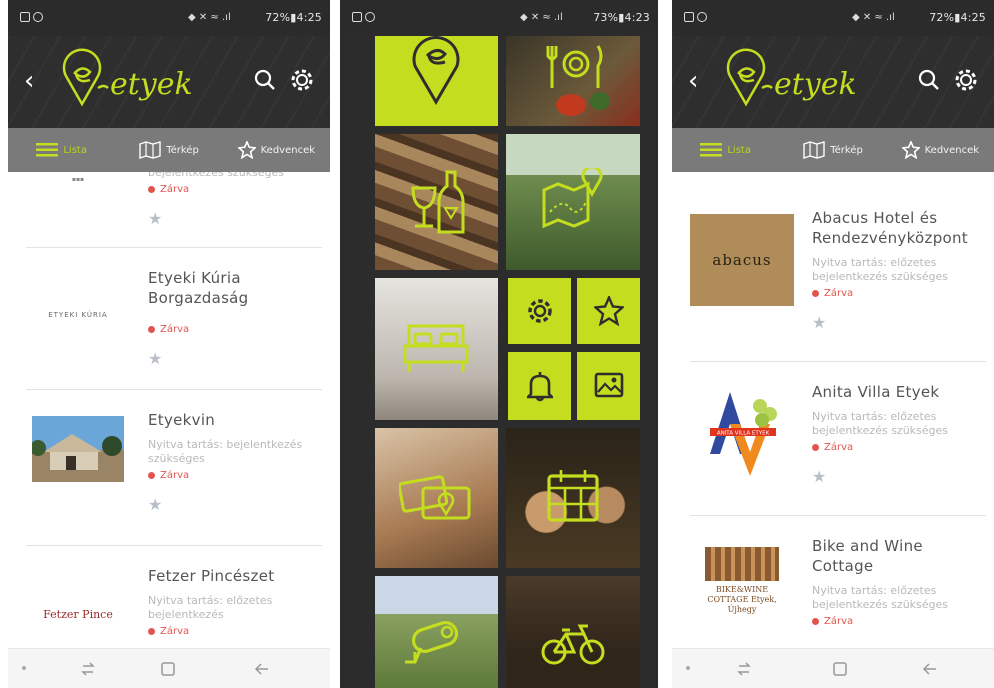  Describe the element at coordinates (815, 84) in the screenshot. I see `brand-text: etyek` at that location.